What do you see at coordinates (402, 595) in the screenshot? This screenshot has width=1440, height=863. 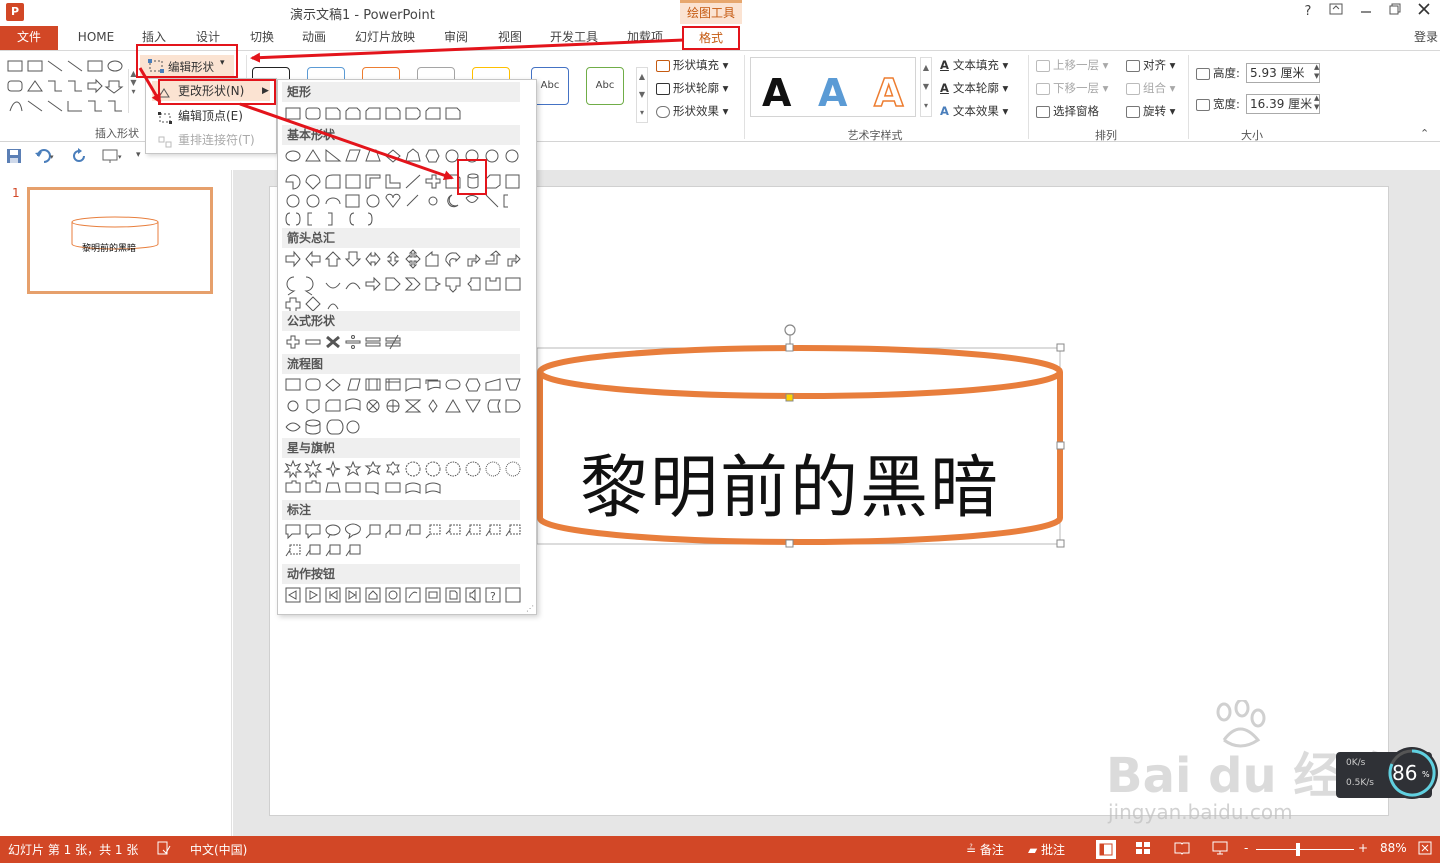 I see `shape-row-action-buttons: ?` at bounding box center [402, 595].